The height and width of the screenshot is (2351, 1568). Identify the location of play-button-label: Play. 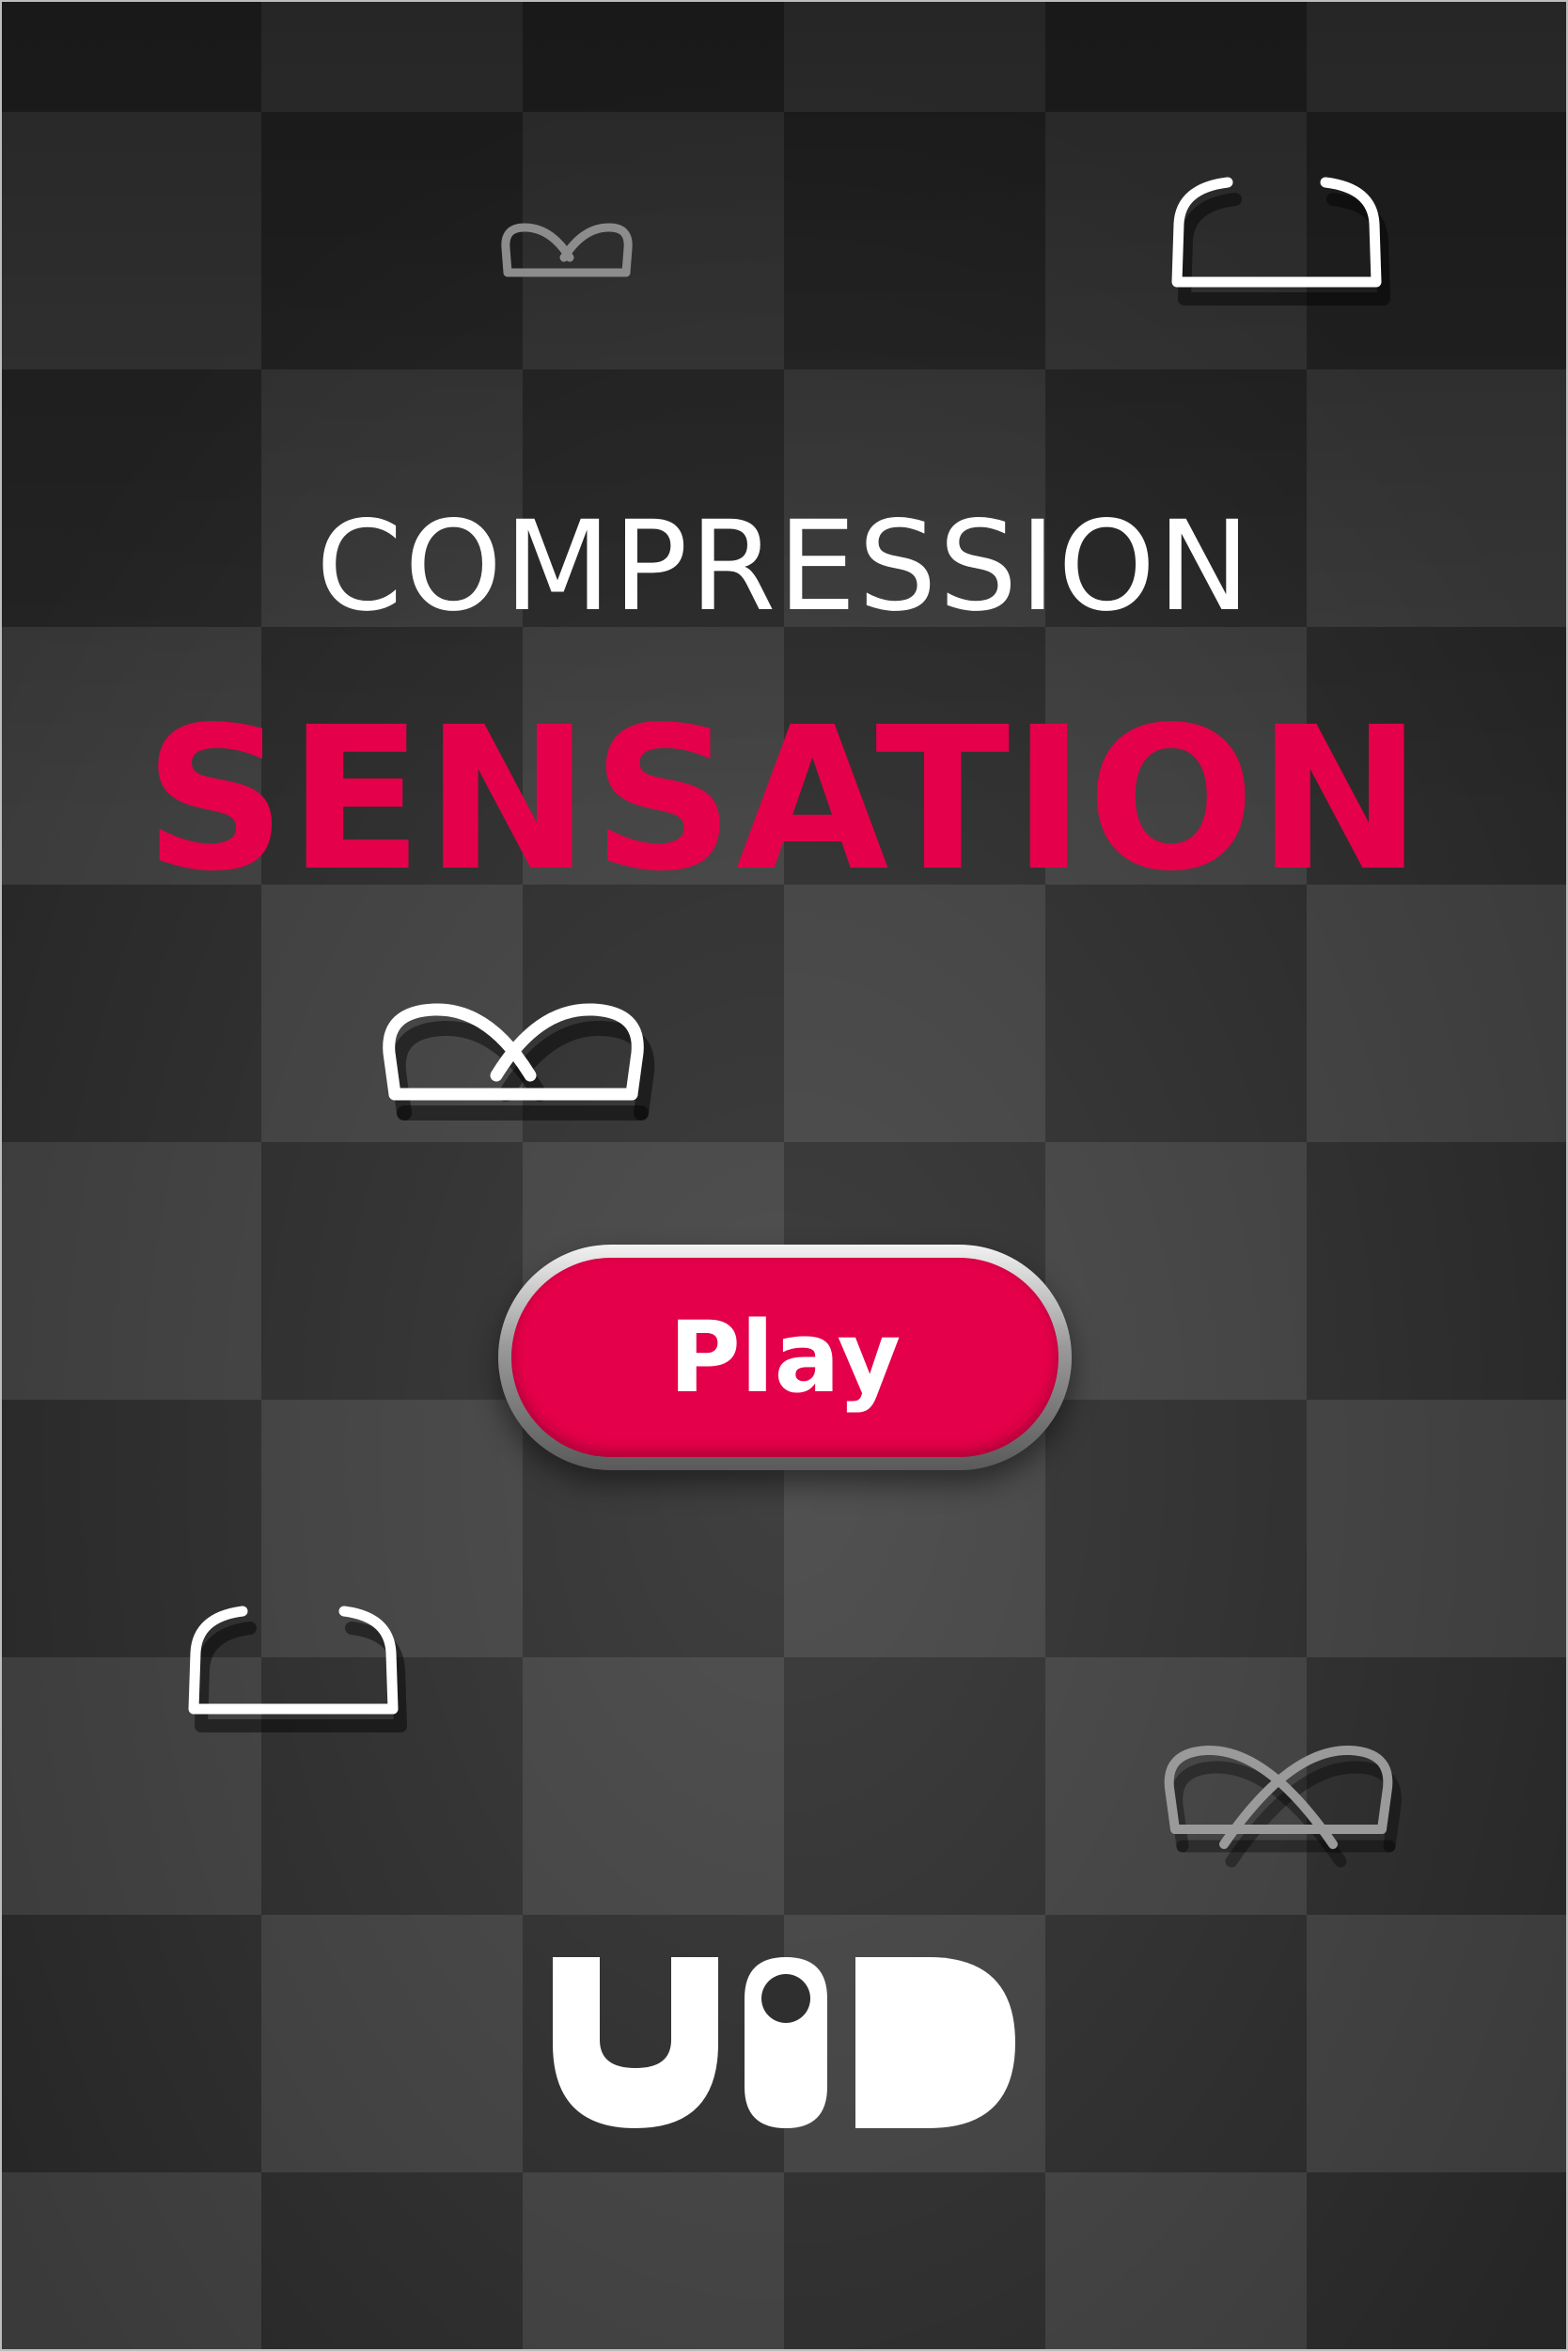
(784, 1357).